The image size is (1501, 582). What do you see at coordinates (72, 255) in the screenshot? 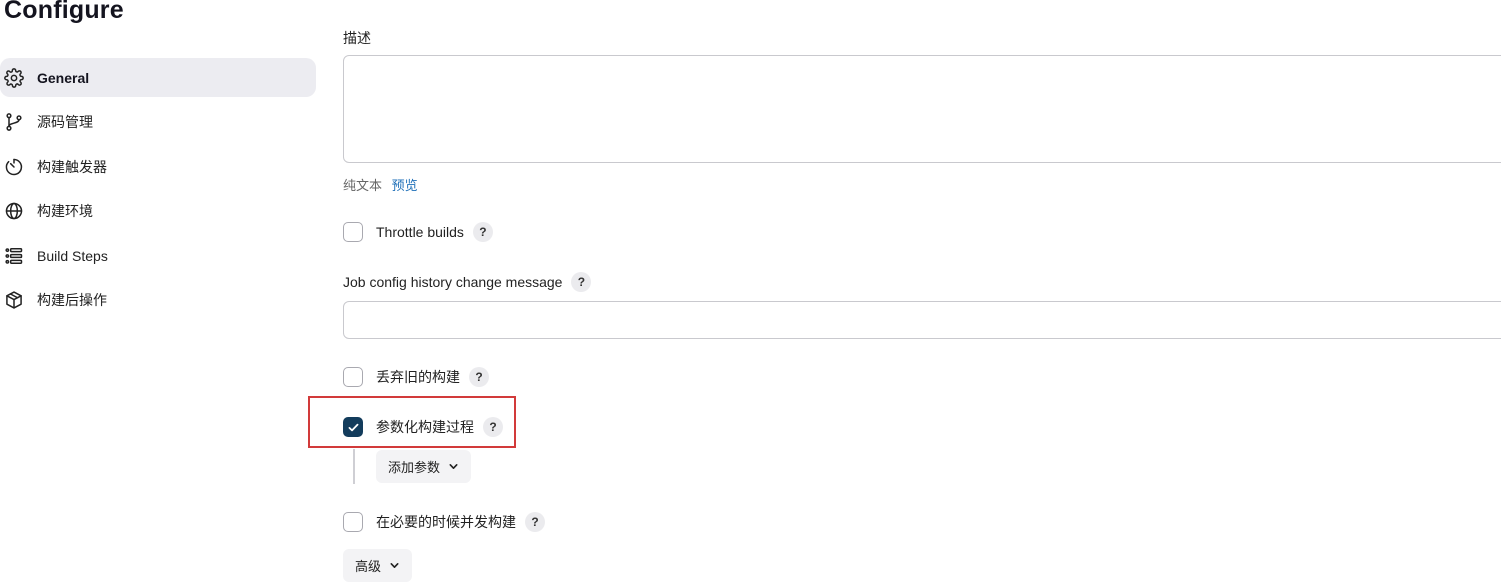
I see `sidebar-item-label: Build Steps` at bounding box center [72, 255].